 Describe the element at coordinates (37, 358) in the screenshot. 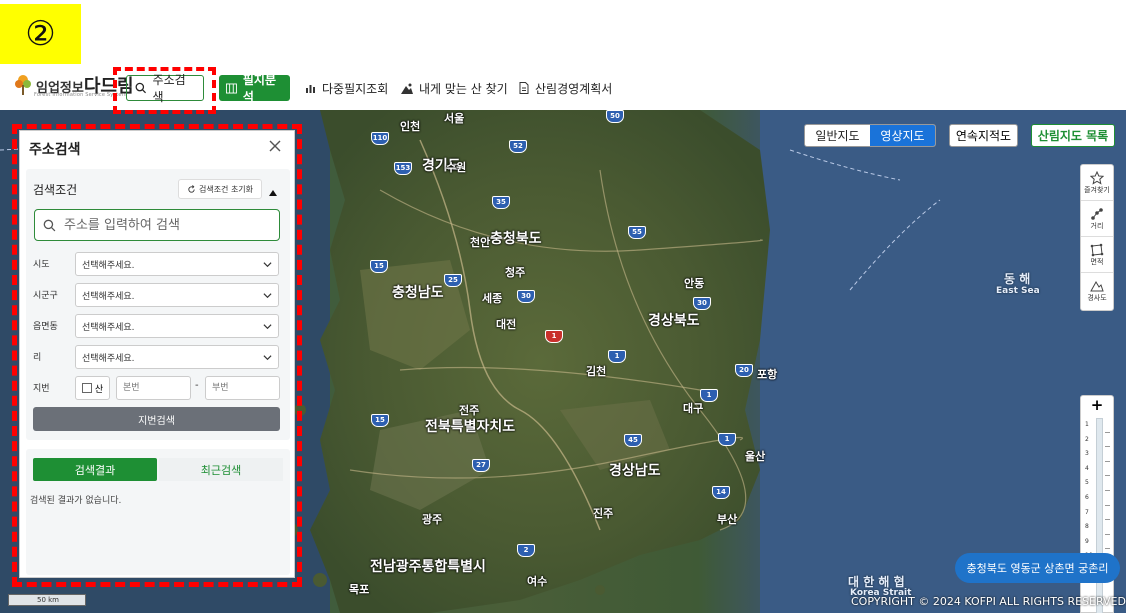

I see `ri-label: 리` at that location.